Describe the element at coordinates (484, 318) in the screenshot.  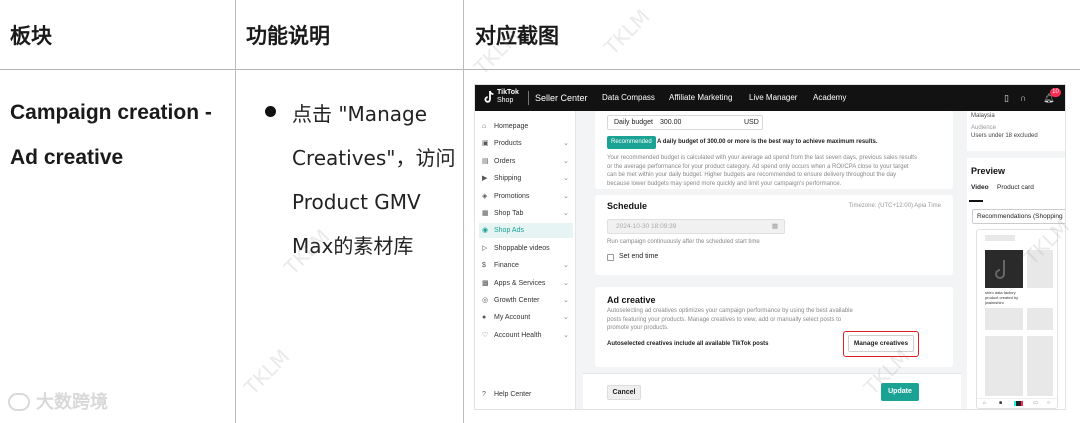
I see `account-icon: ●` at that location.